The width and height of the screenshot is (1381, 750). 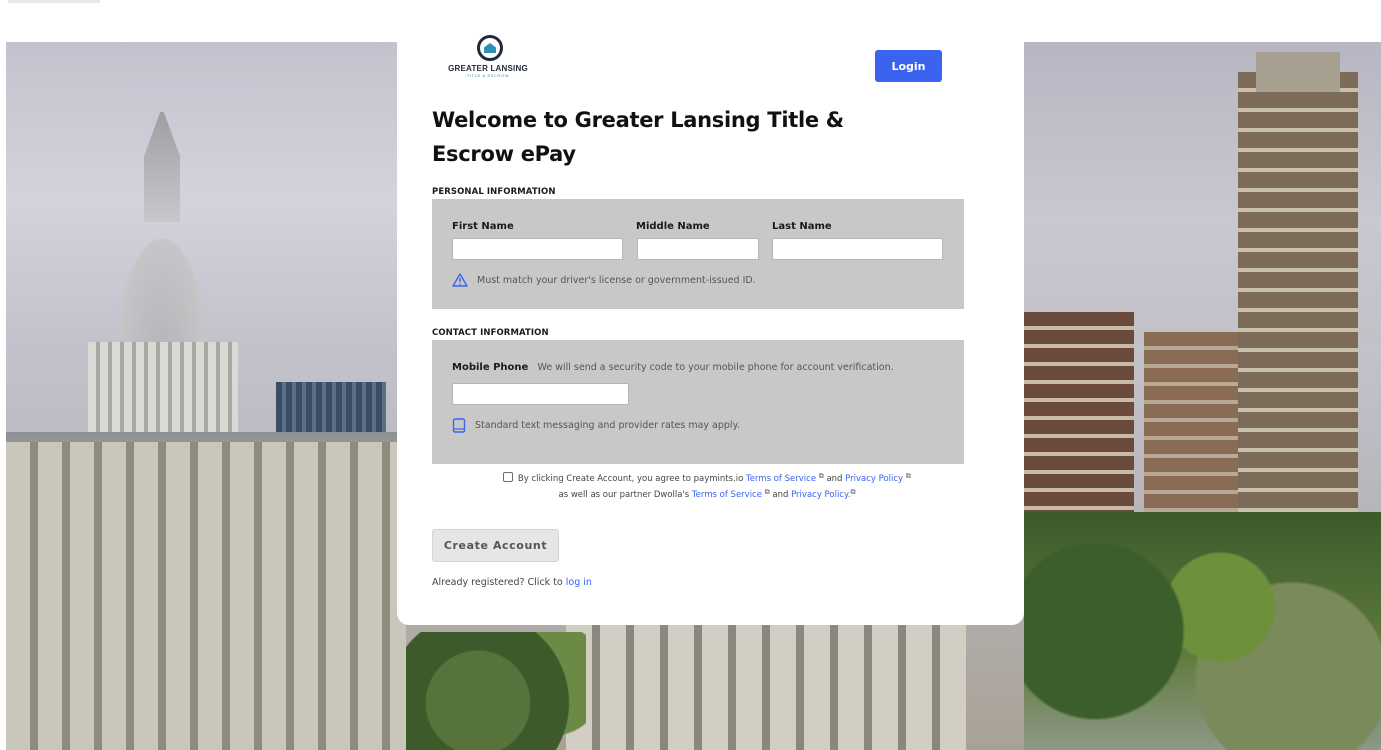 I want to click on mobile-phone-icon, so click(x=459, y=425).